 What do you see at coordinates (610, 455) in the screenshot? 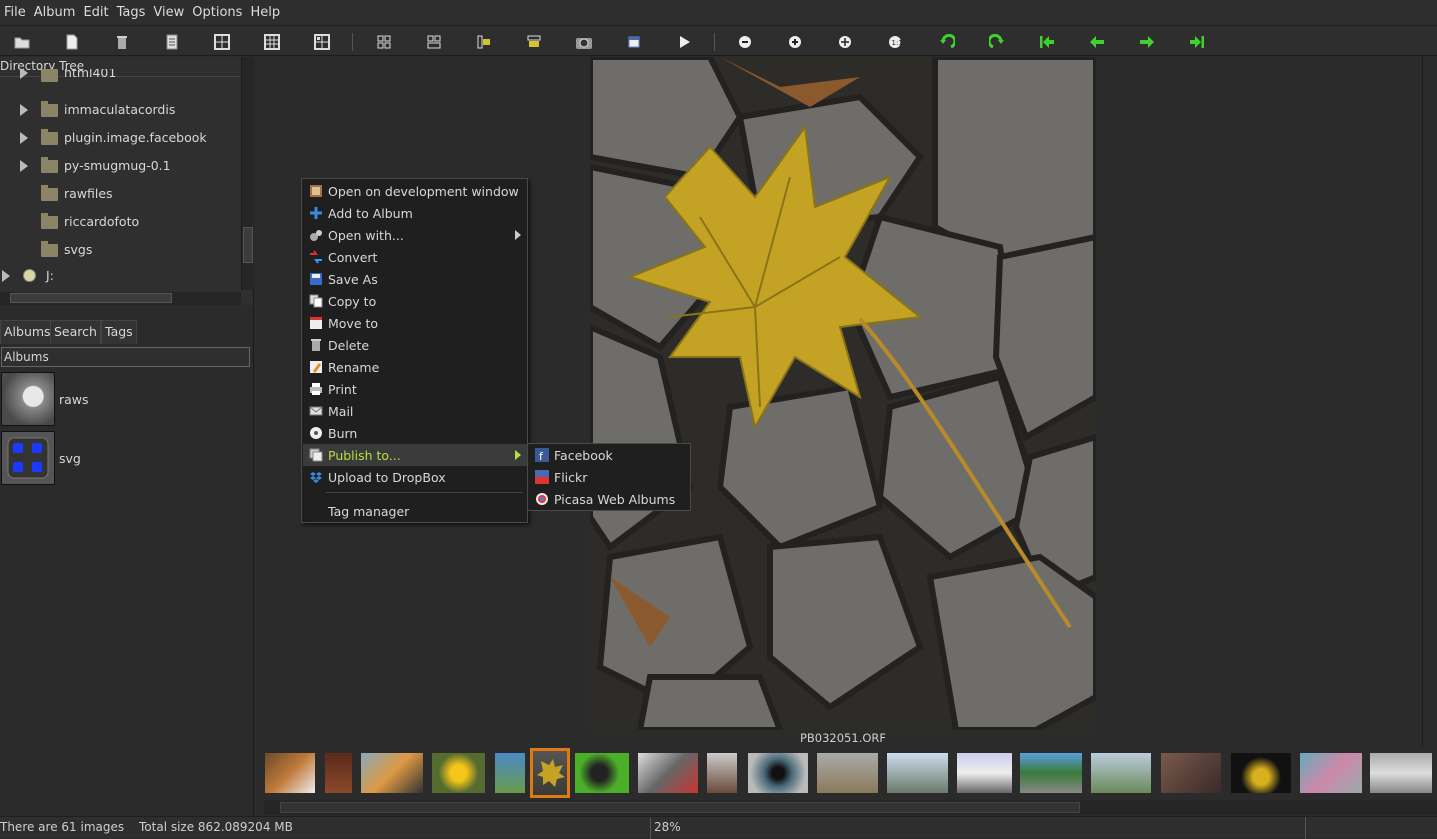
I see `submenu-item-facebook: f Facebook` at bounding box center [610, 455].